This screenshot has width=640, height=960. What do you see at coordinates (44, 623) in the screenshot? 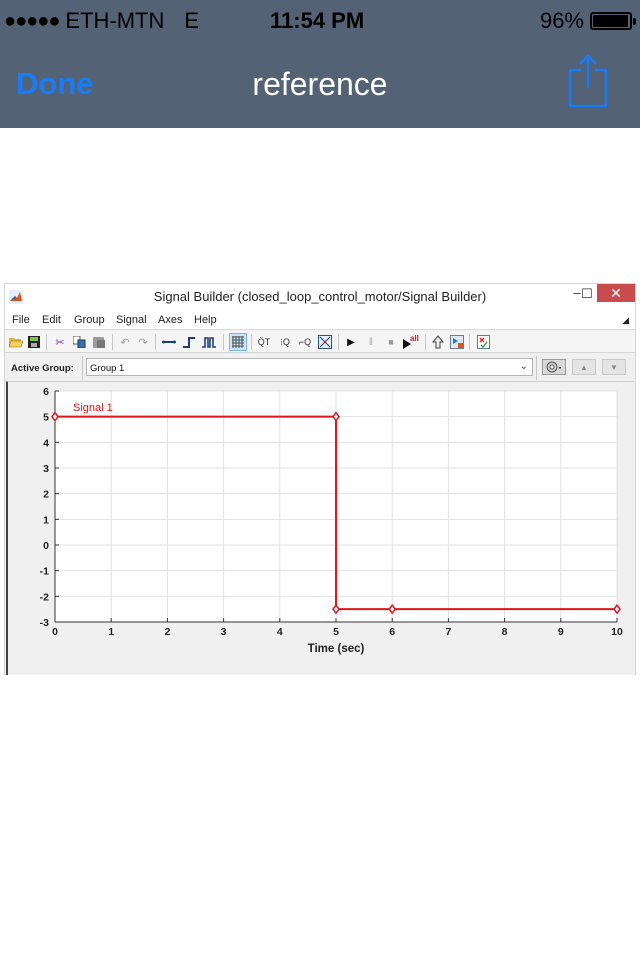
I see `y-tick-label: -3` at bounding box center [44, 623].